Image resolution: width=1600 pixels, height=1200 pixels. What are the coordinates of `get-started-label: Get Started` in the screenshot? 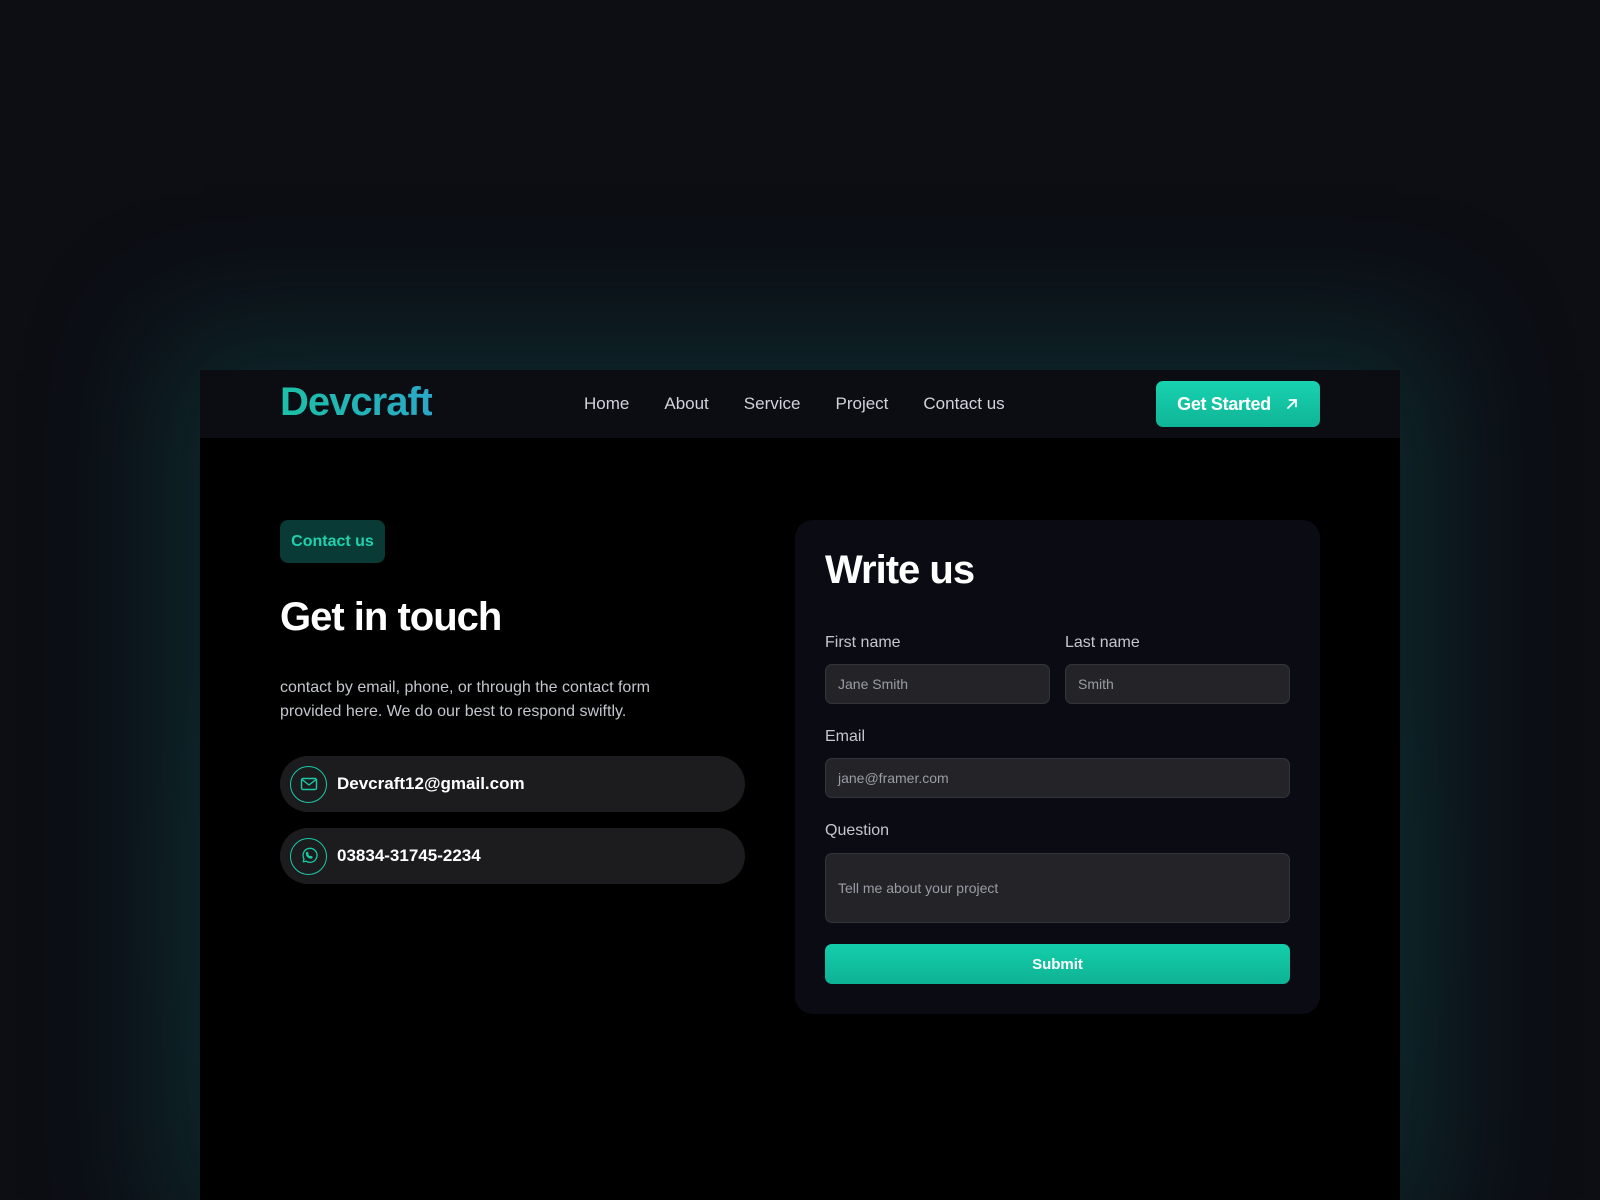 It's located at (1224, 403).